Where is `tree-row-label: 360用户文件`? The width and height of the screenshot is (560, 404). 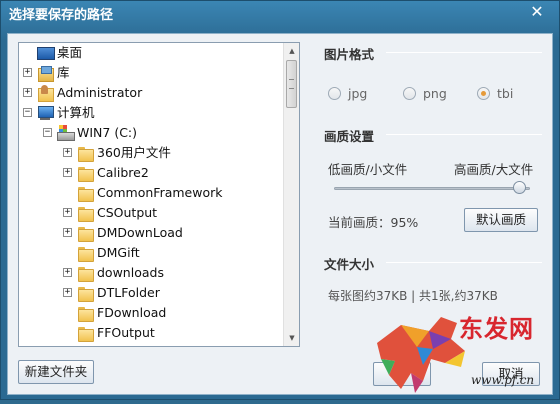 tree-row-label: 360用户文件 is located at coordinates (134, 152).